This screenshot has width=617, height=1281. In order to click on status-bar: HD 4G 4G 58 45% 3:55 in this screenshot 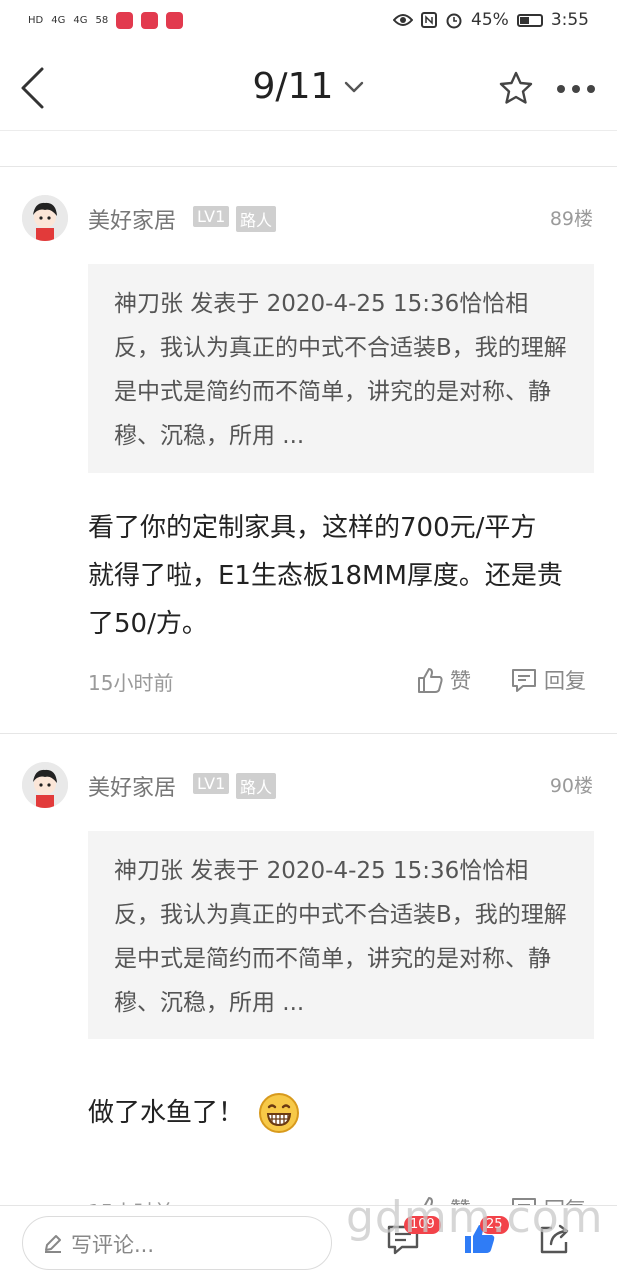, I will do `click(308, 23)`.